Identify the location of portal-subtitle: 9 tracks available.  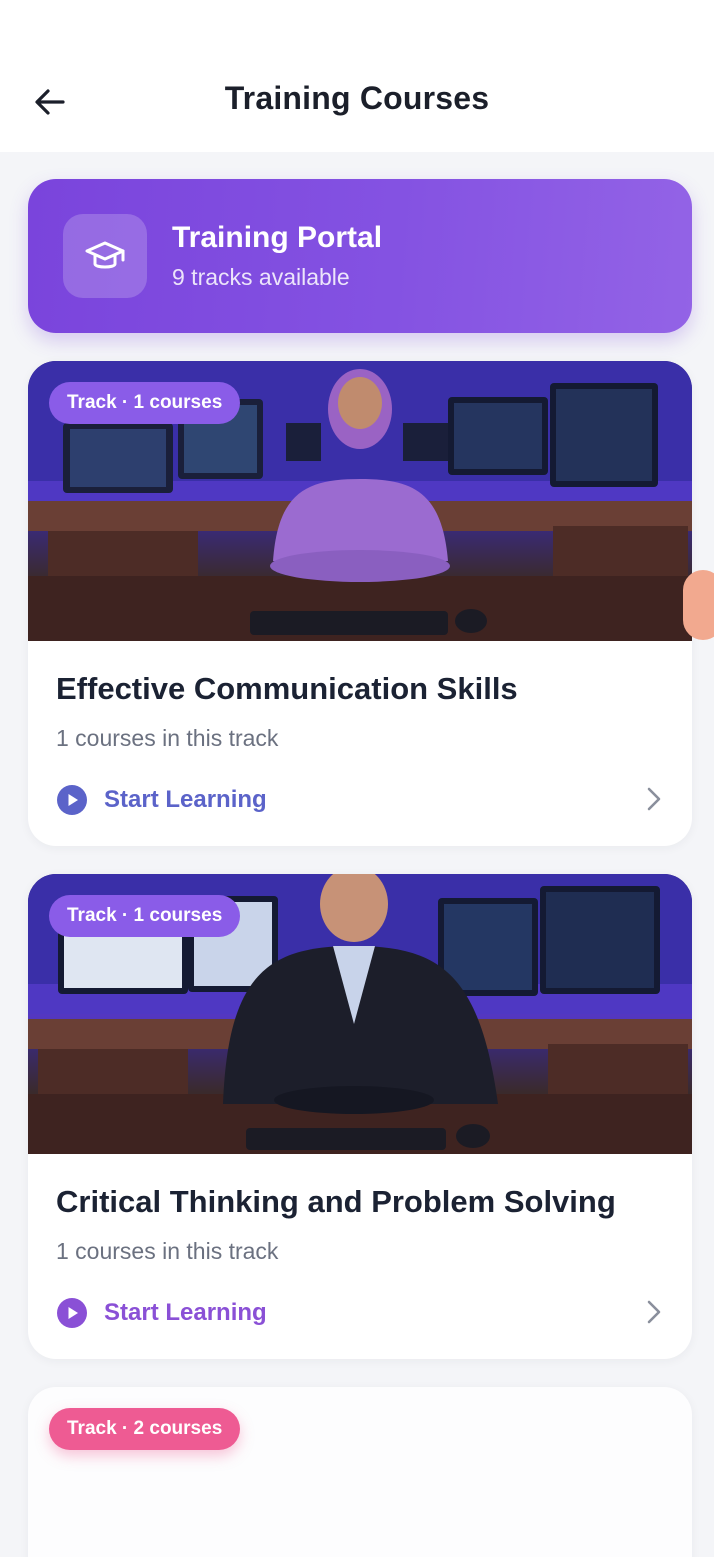
(261, 277).